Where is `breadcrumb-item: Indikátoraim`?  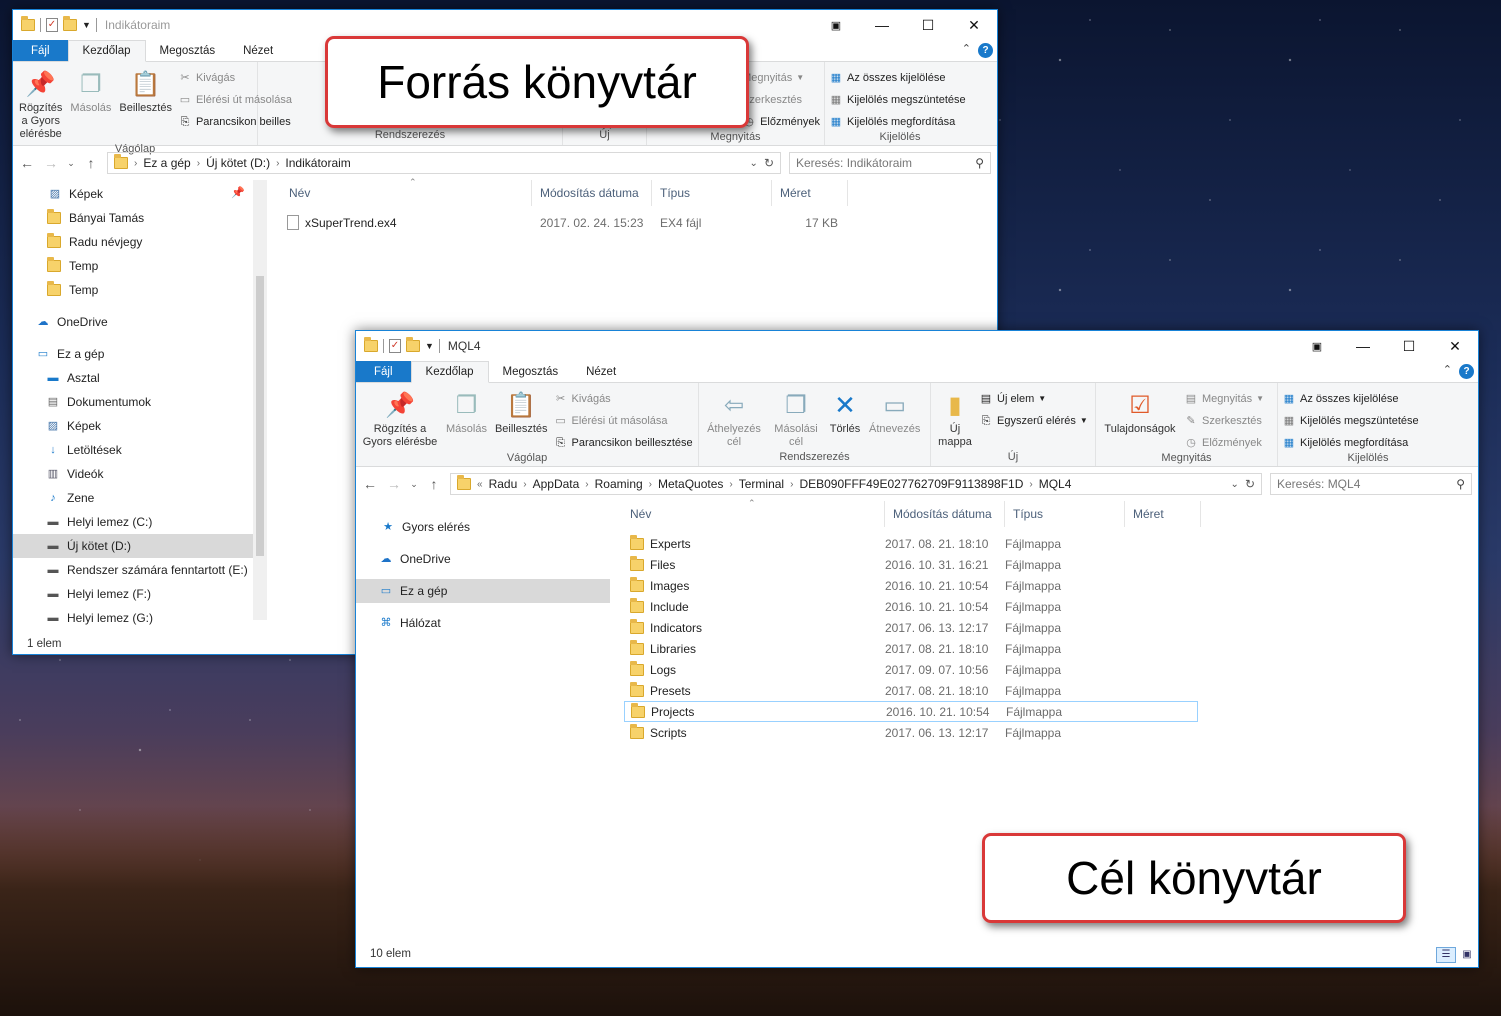
breadcrumb-item: Indikátoraim is located at coordinates (317, 163).